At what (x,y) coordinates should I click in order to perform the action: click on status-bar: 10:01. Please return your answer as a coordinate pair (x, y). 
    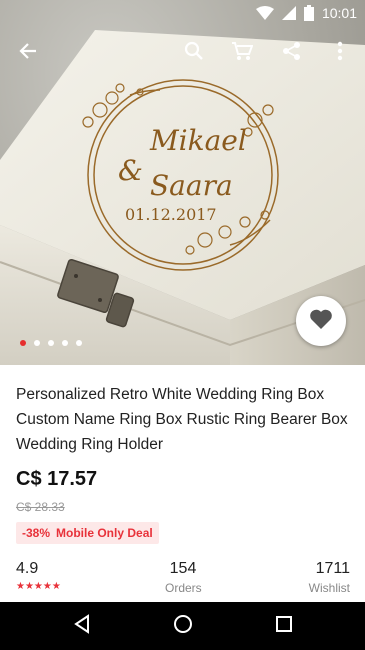
    Looking at the image, I should click on (182, 12).